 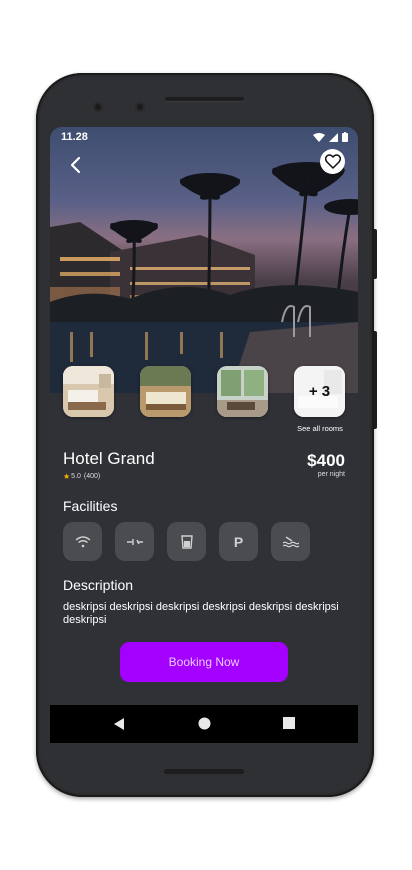 I want to click on nav-home-icon, so click(x=204, y=723).